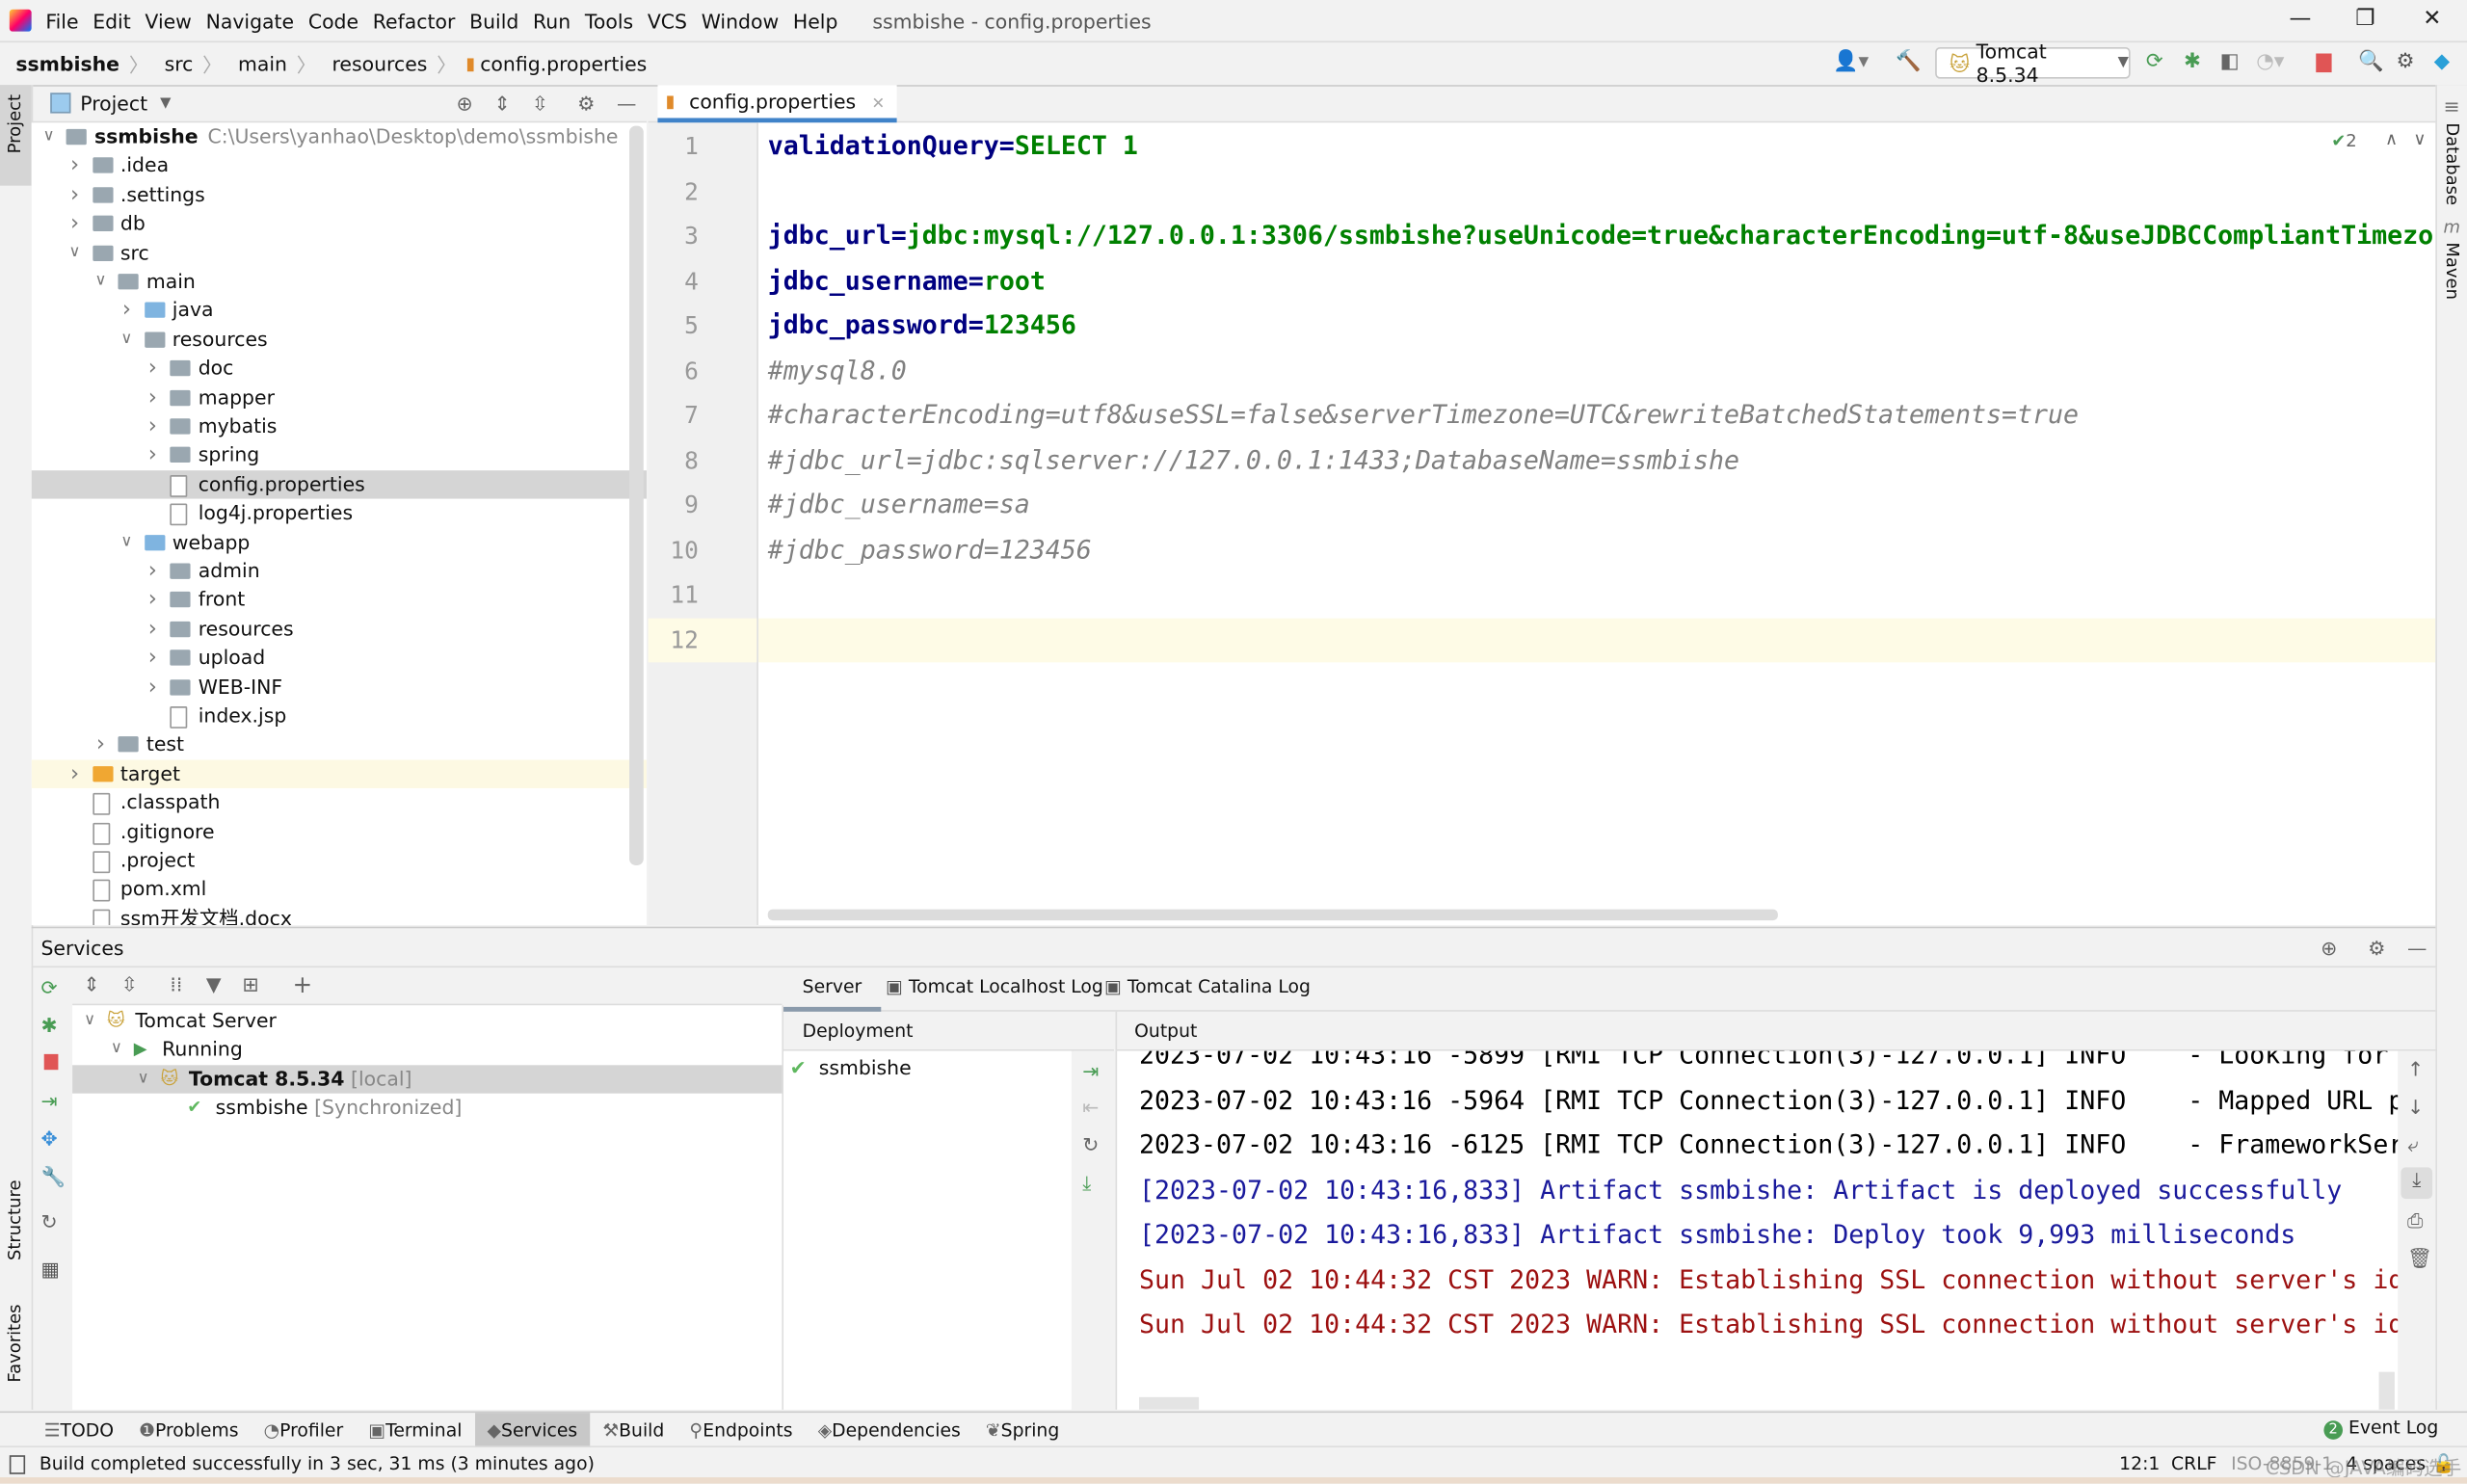 Image resolution: width=2467 pixels, height=1484 pixels. What do you see at coordinates (2442, 61) in the screenshot?
I see `plugin-logo-icon: ◆` at bounding box center [2442, 61].